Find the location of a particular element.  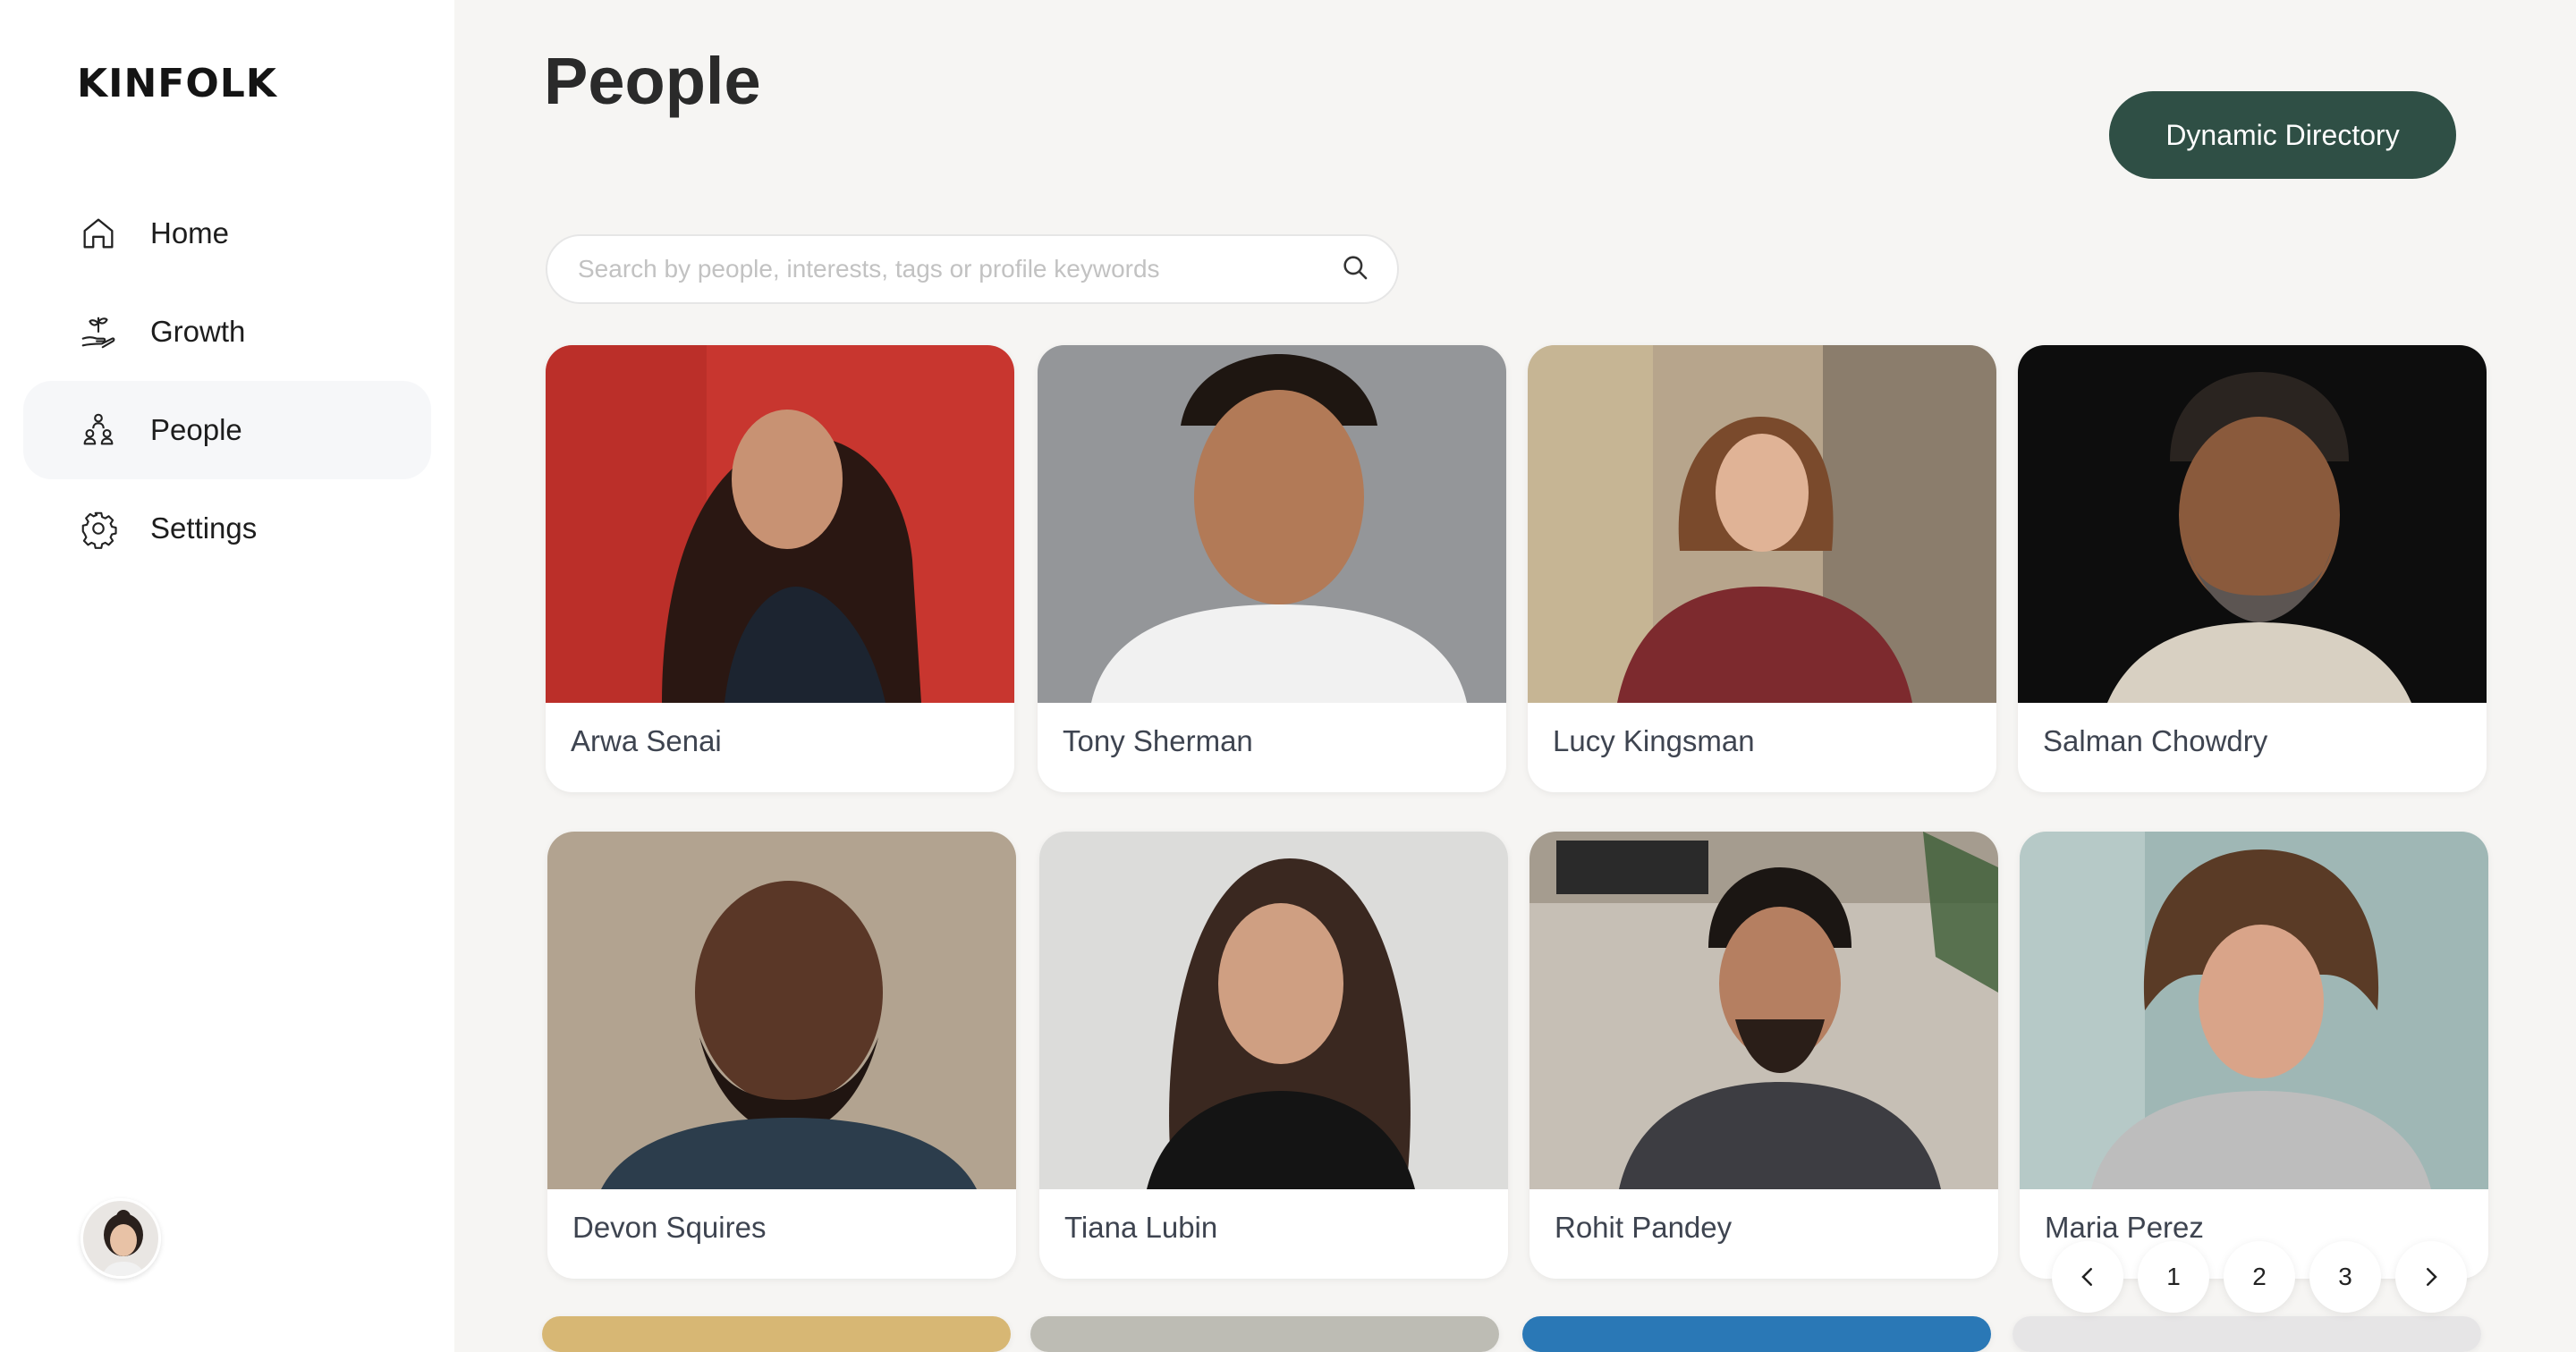

chevron-right-icon is located at coordinates (2432, 1277).